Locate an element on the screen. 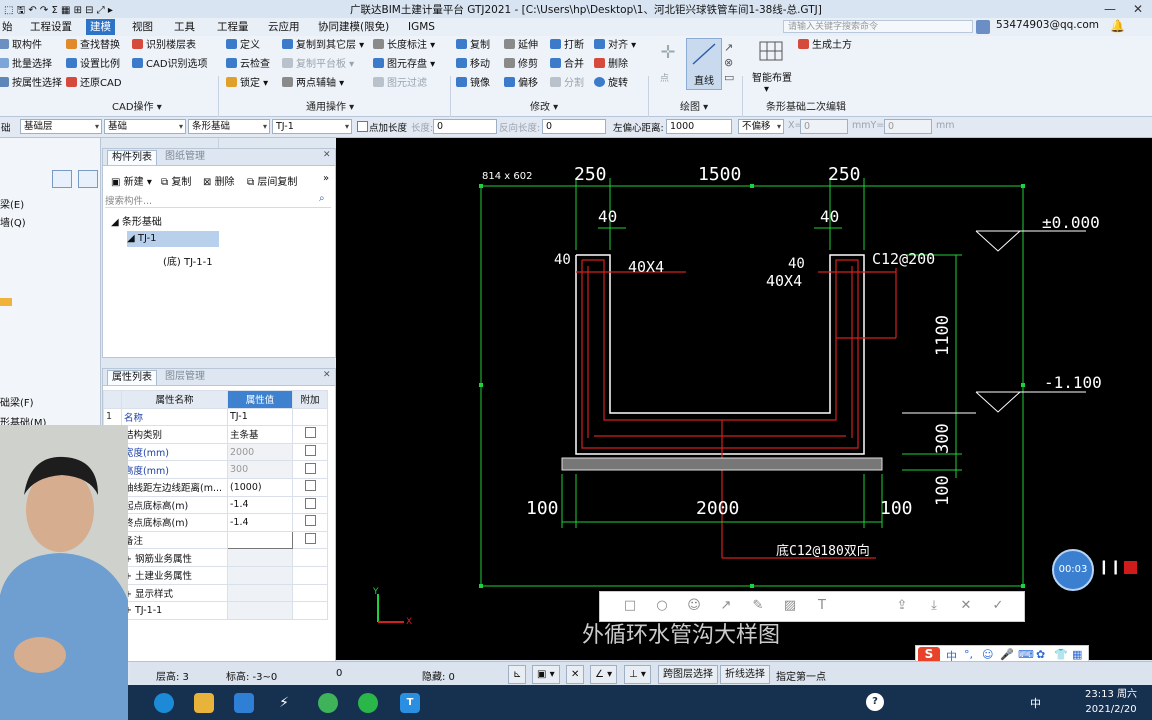 This screenshot has width=1152, height=720. offset-mode-select: 不偏移 is located at coordinates (761, 126).